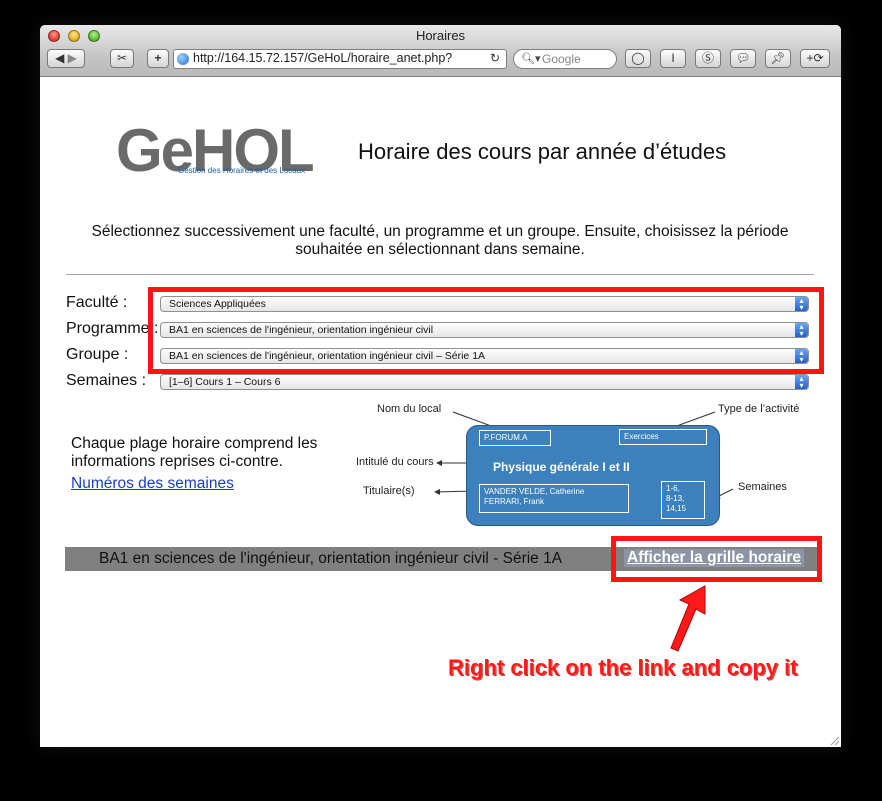  What do you see at coordinates (542, 151) in the screenshot?
I see `page-title: Horaire des cours par année d’études` at bounding box center [542, 151].